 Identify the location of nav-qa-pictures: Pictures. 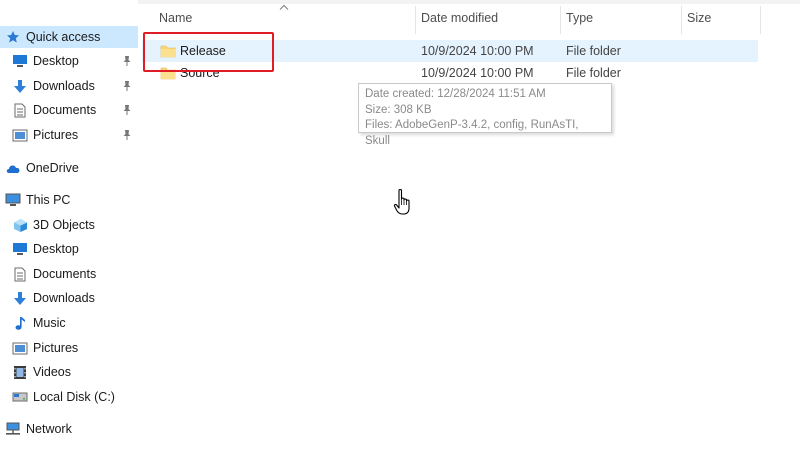
(69, 135).